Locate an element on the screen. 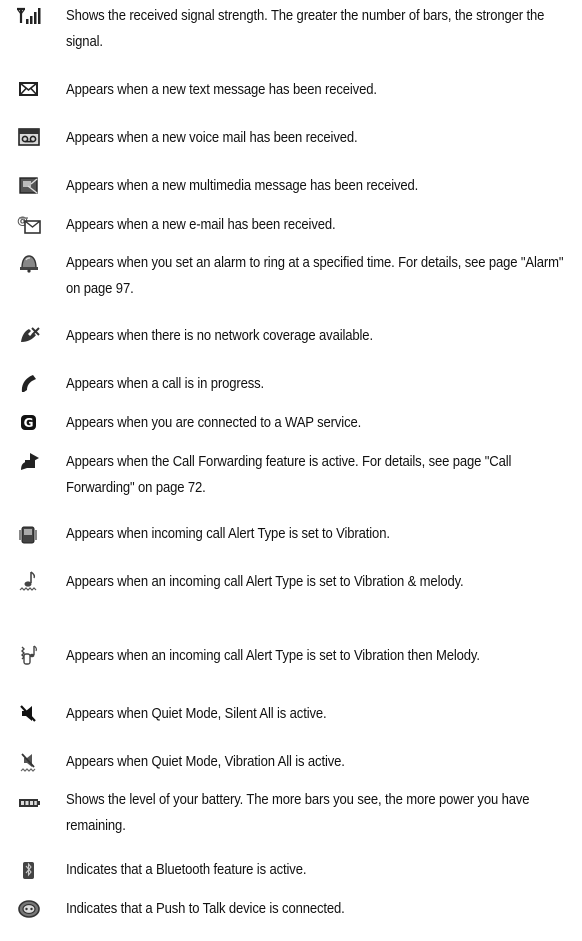  email-icon: @ is located at coordinates (29, 224).